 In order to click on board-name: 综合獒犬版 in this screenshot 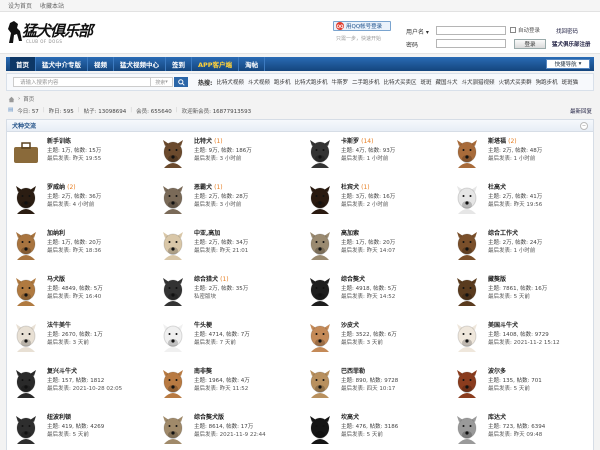, I will do `click(230, 418)`.